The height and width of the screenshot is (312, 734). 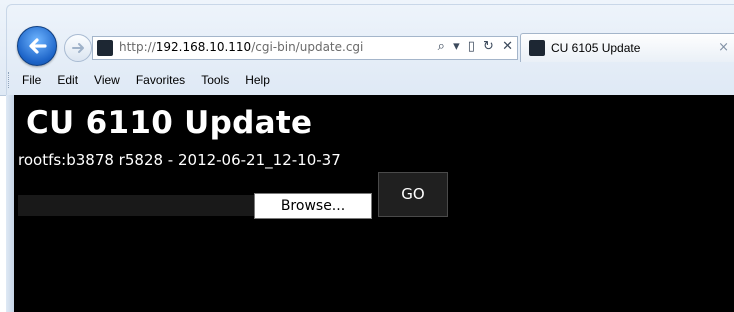 I want to click on forward-arrow-icon, so click(x=78, y=48).